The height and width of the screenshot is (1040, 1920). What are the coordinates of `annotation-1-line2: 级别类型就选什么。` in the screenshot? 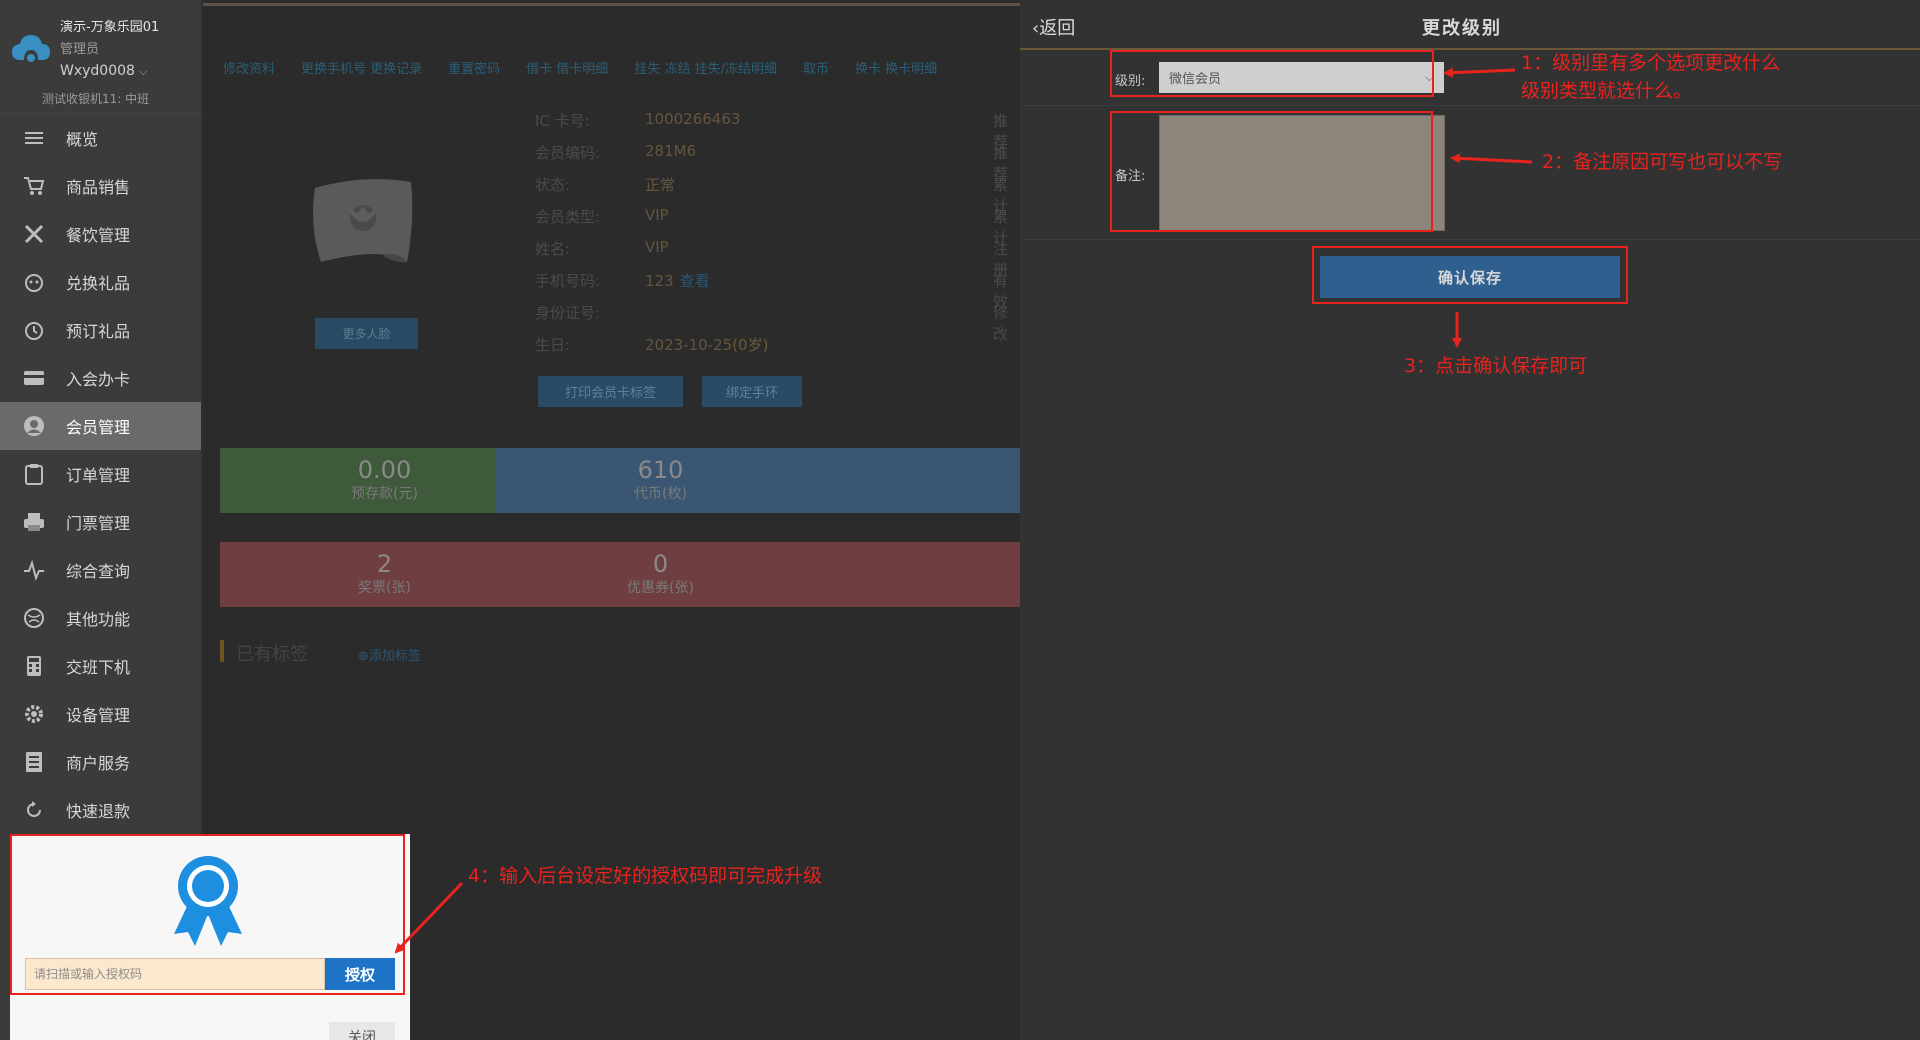 It's located at (1607, 91).